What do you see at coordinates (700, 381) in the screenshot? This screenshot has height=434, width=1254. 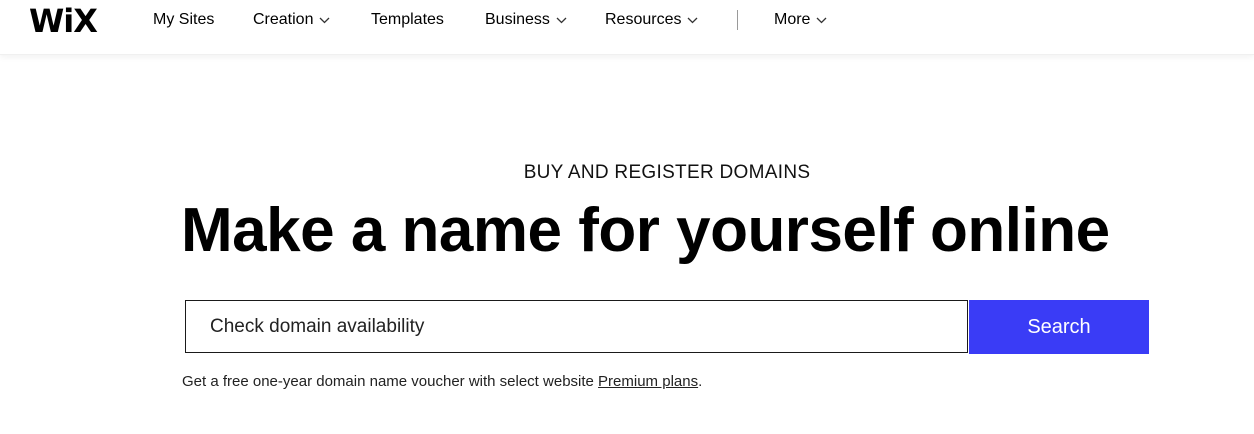 I see `voucher-text-end: .` at bounding box center [700, 381].